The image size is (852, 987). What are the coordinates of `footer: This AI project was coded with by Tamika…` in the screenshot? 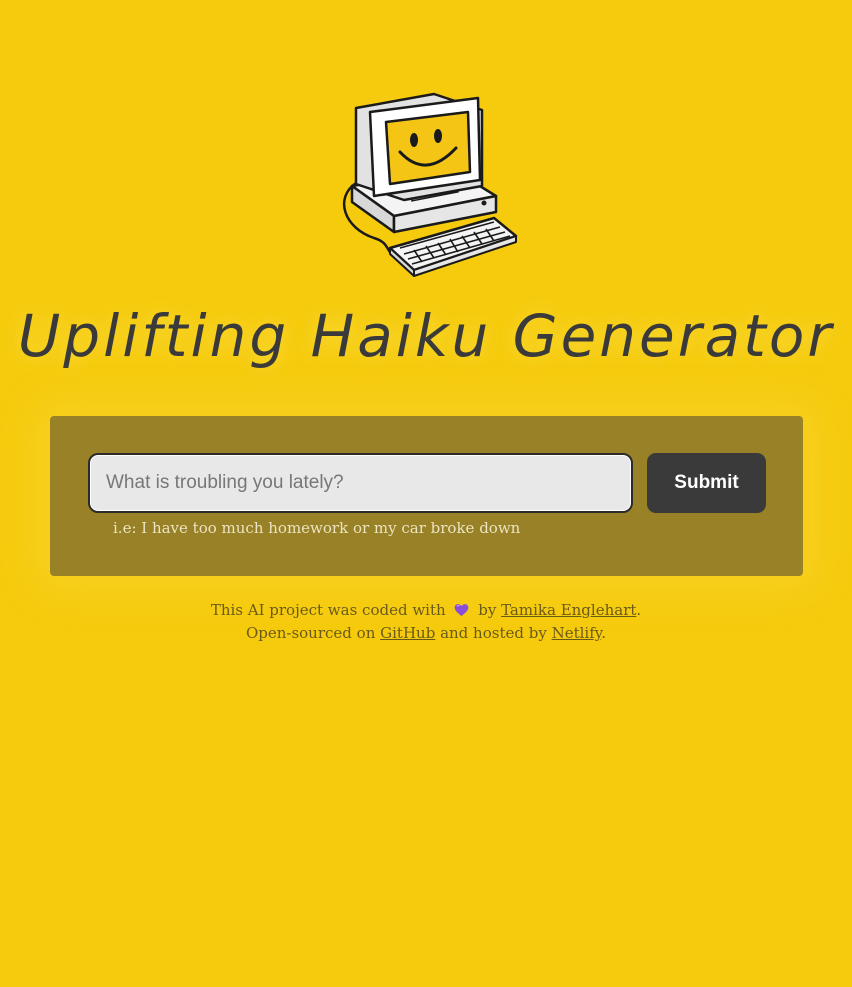 It's located at (426, 622).